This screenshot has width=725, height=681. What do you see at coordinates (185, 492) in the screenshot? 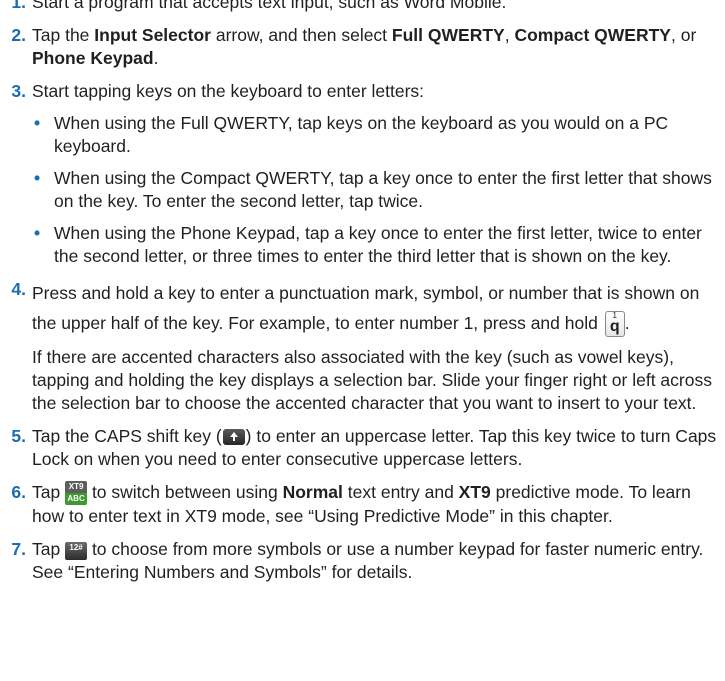
I see `text-run: to switch between using` at bounding box center [185, 492].